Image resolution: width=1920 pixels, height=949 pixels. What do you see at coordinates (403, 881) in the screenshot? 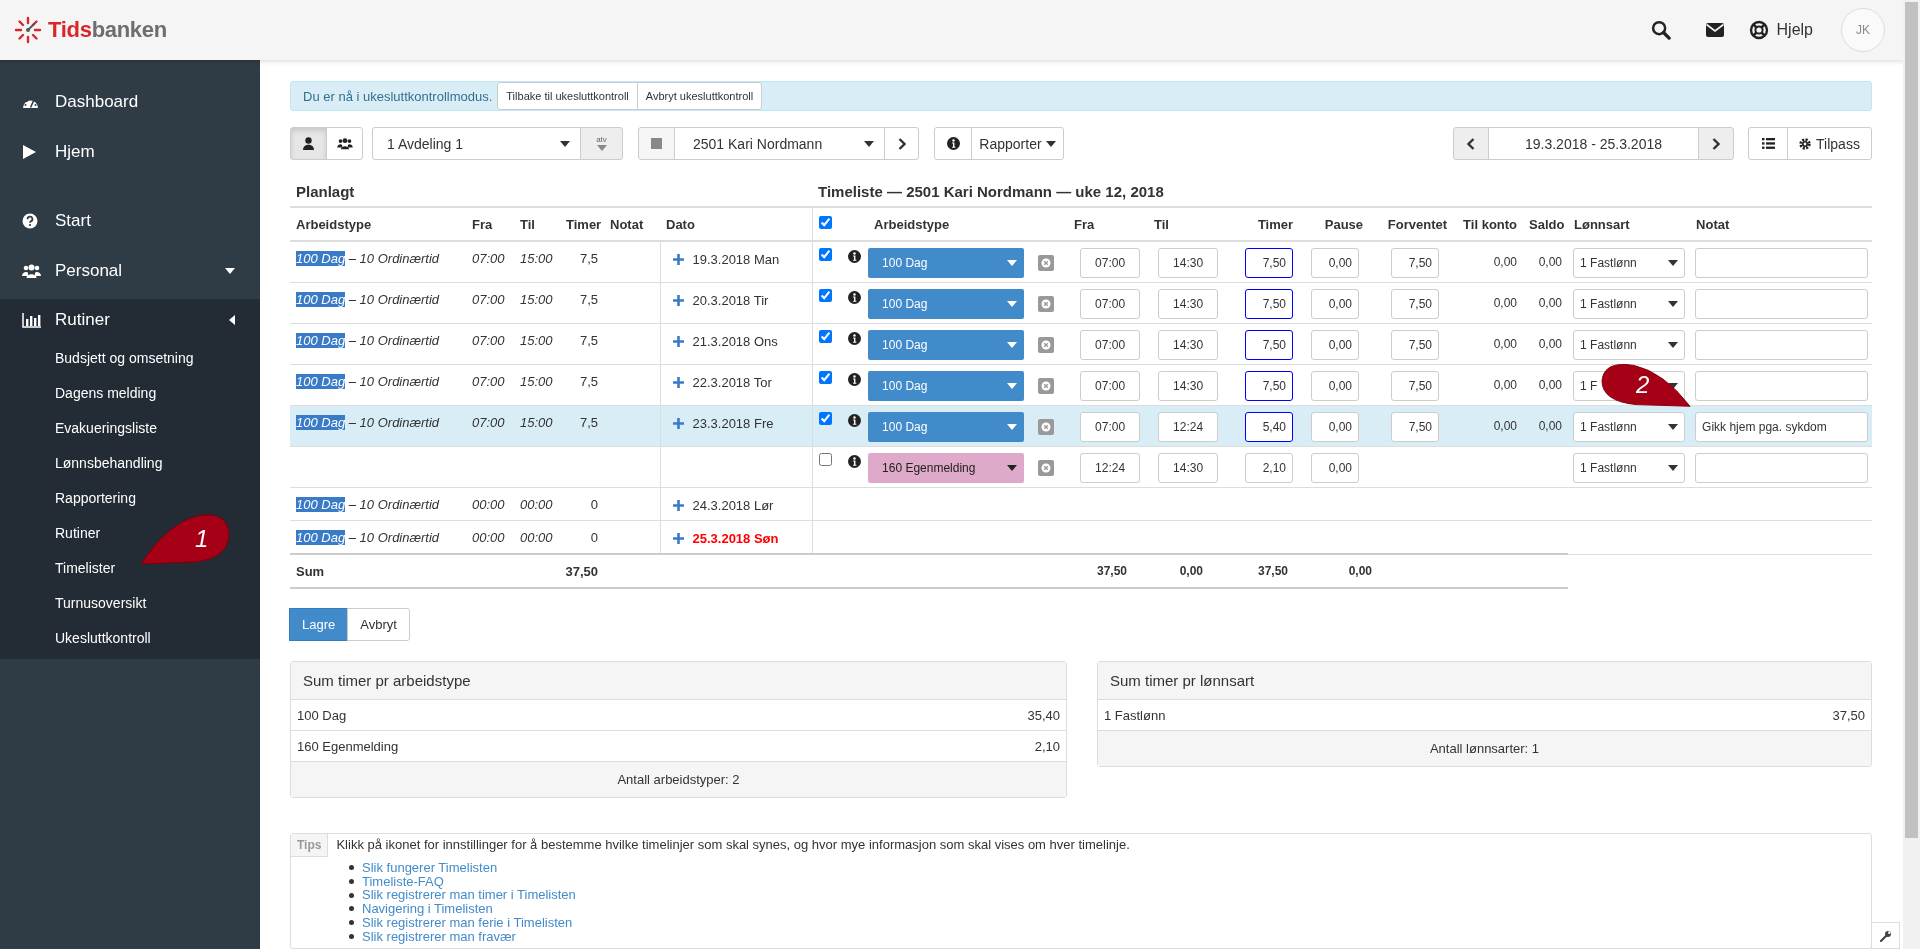
I see `help-link: Timeliste-FAQ` at bounding box center [403, 881].